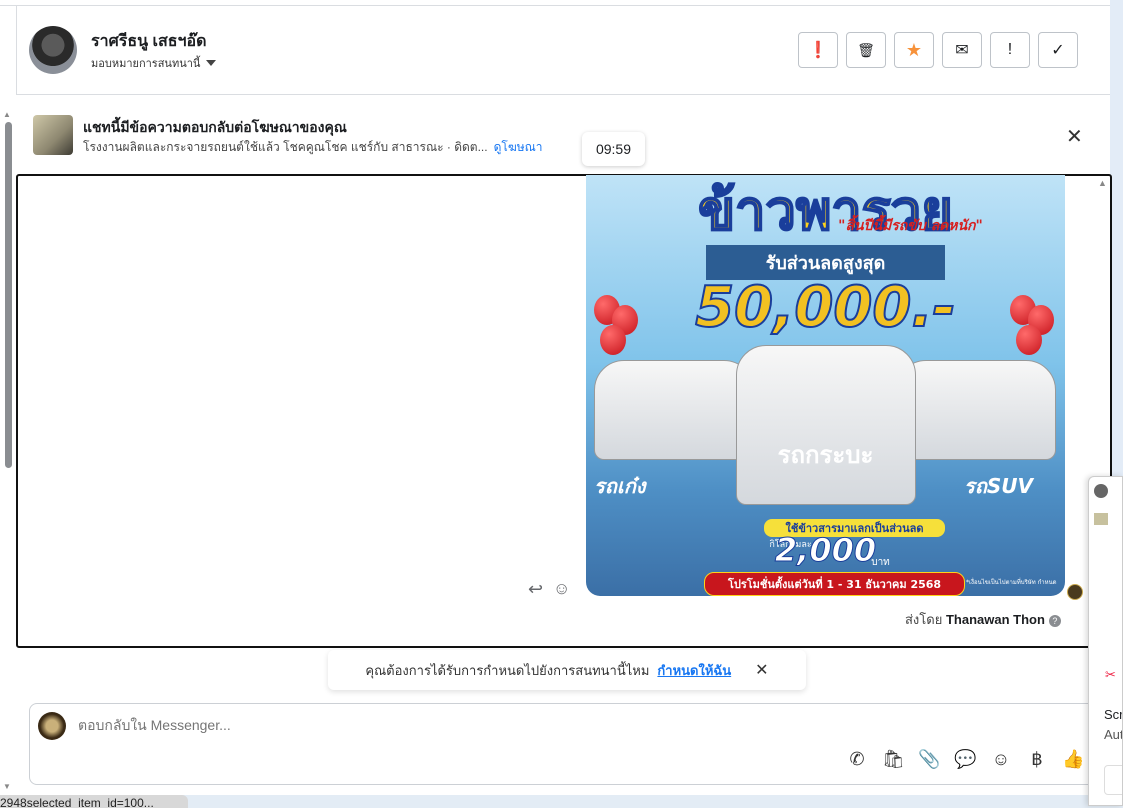 Image resolution: width=1123 pixels, height=808 pixels. I want to click on check-icon: ✓, so click(1058, 50).